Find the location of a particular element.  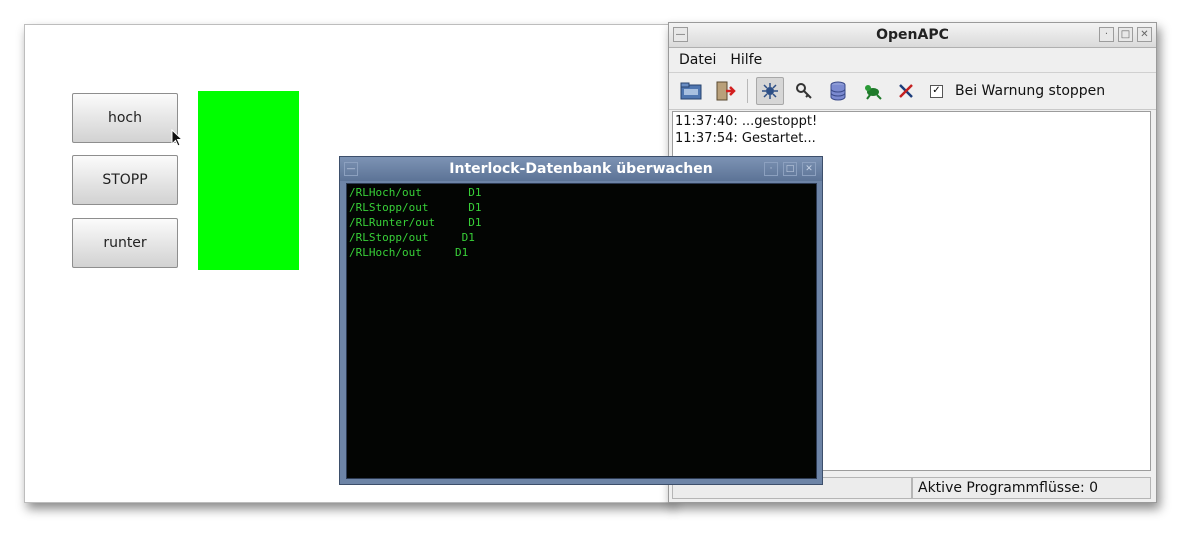

exit-icon is located at coordinates (725, 91).